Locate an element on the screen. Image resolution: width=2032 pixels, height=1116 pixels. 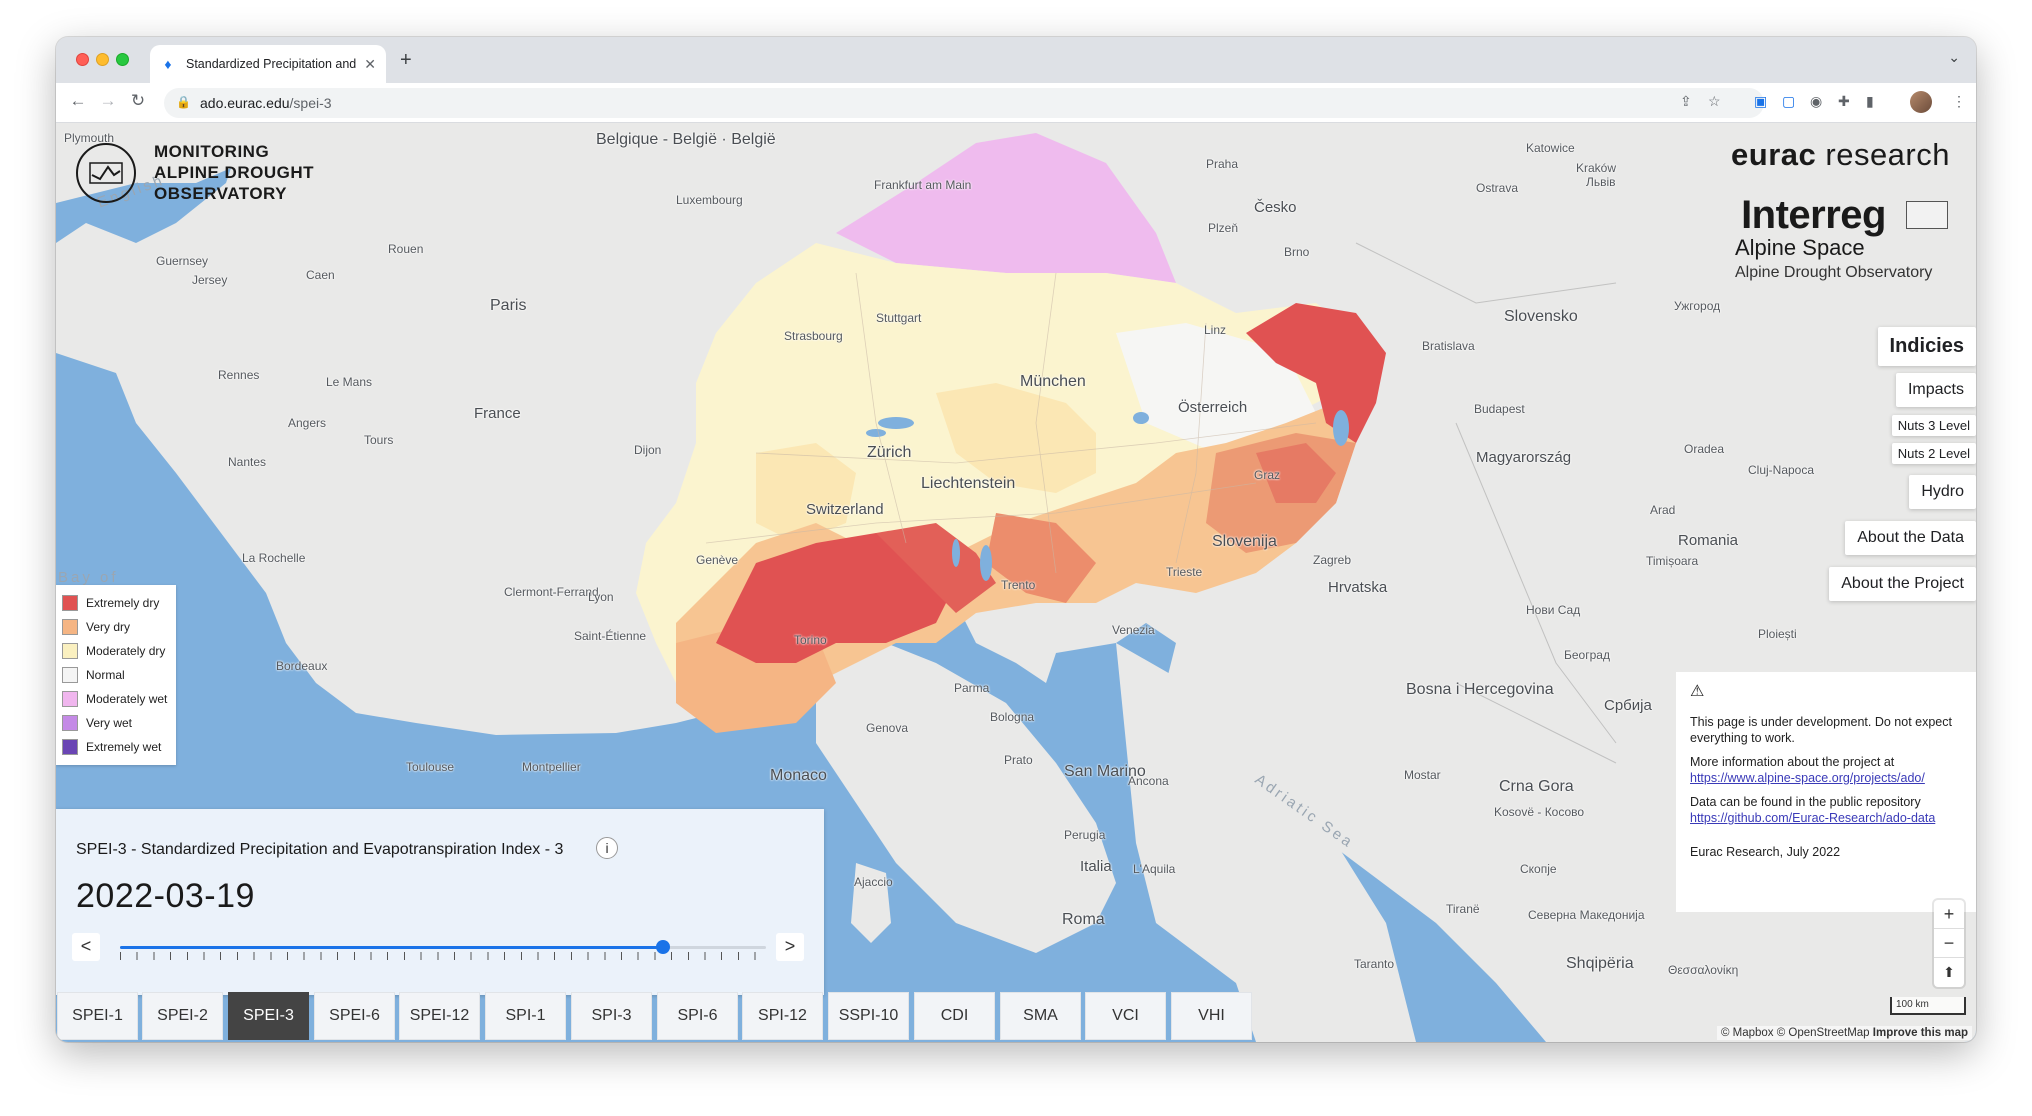
back-icon: ← is located at coordinates (78, 101).